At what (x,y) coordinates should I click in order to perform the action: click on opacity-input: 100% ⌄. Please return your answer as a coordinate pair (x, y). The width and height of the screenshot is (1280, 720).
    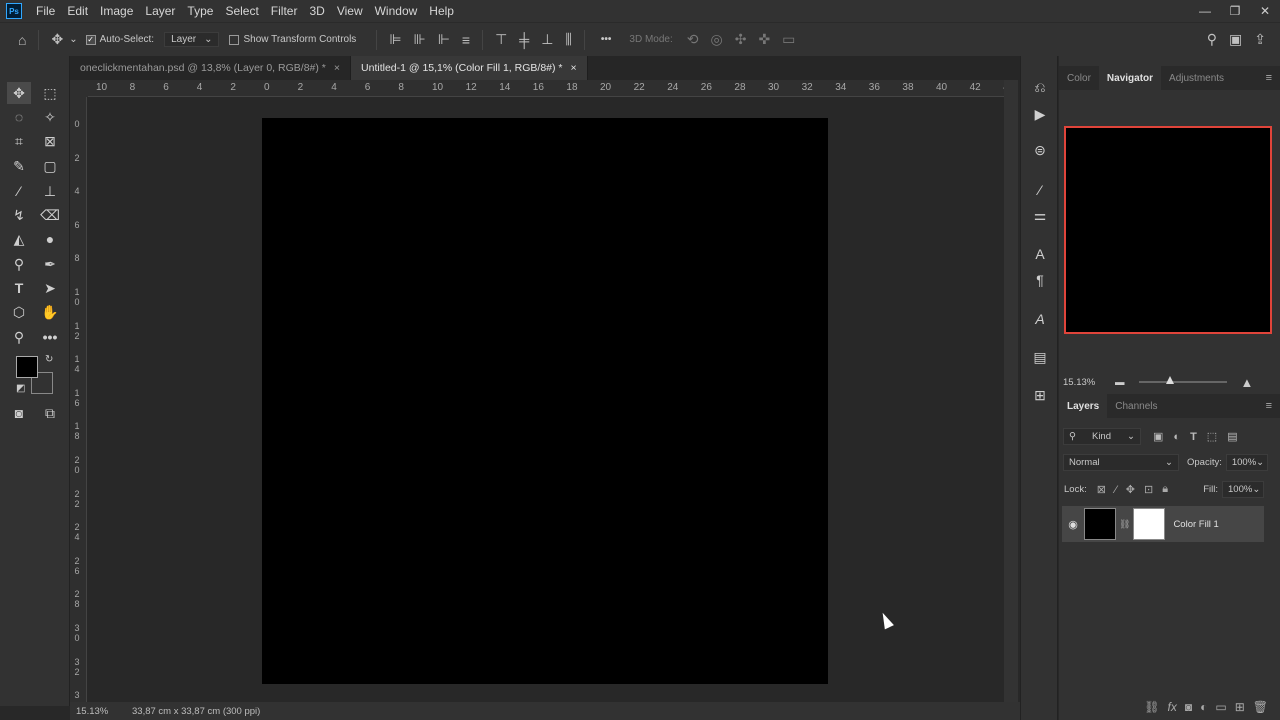
    Looking at the image, I should click on (1246, 462).